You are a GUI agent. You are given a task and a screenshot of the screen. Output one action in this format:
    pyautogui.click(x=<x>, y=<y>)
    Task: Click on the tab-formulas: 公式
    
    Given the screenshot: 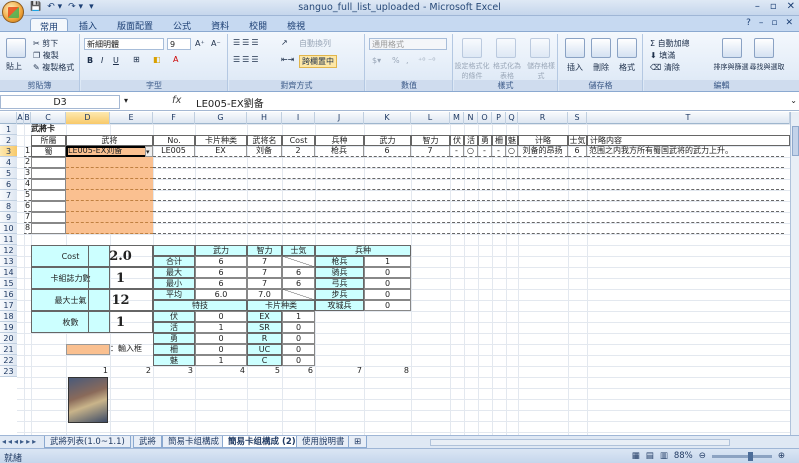 What is the action you would take?
    pyautogui.click(x=182, y=25)
    